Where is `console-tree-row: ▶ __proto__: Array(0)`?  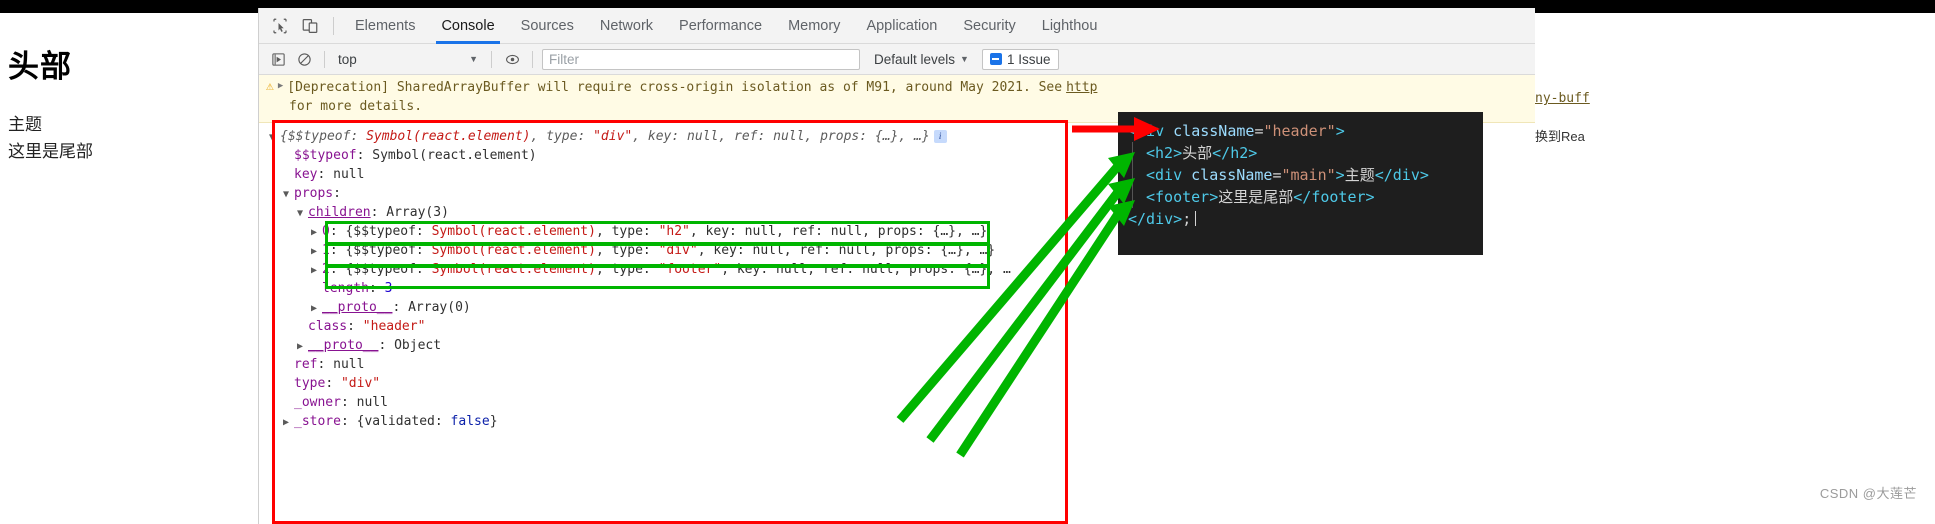 console-tree-row: ▶ __proto__: Array(0) is located at coordinates (897, 307).